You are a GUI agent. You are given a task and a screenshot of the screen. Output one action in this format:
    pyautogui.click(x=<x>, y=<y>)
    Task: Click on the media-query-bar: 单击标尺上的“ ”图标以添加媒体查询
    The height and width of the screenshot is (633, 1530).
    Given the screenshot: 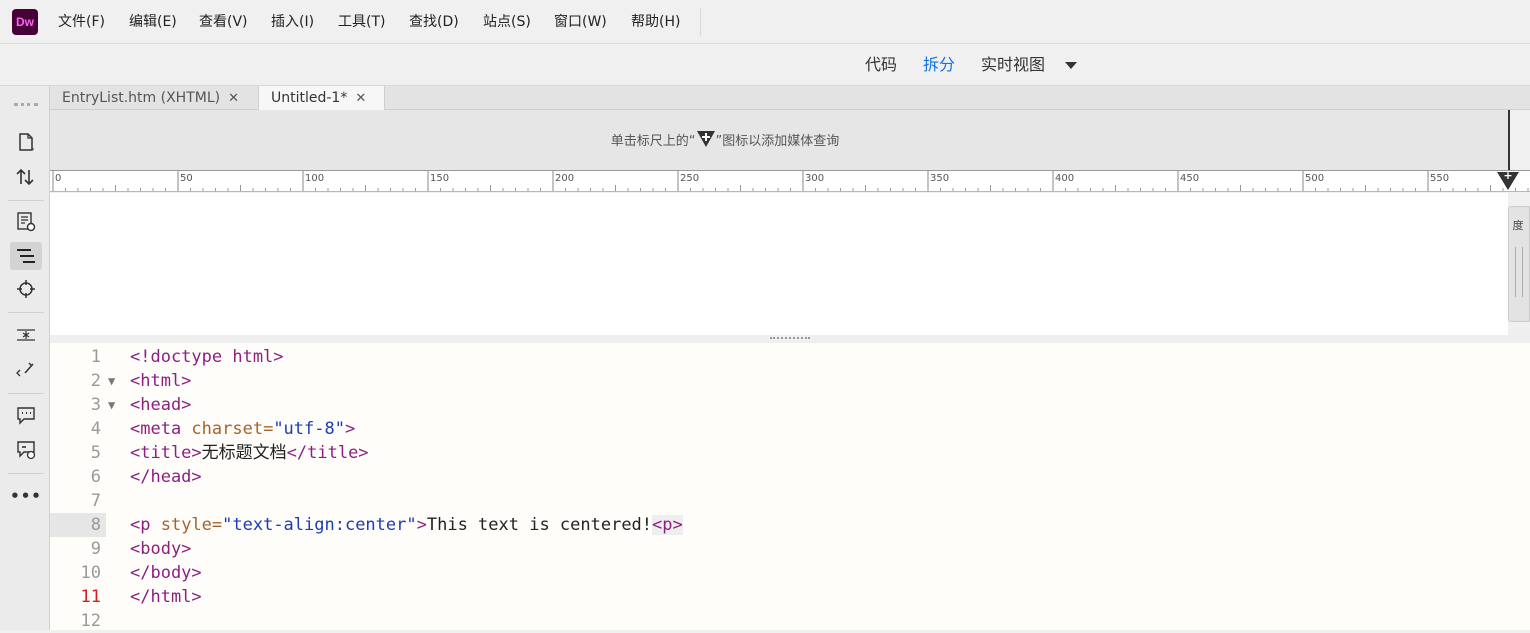 What is the action you would take?
    pyautogui.click(x=780, y=140)
    